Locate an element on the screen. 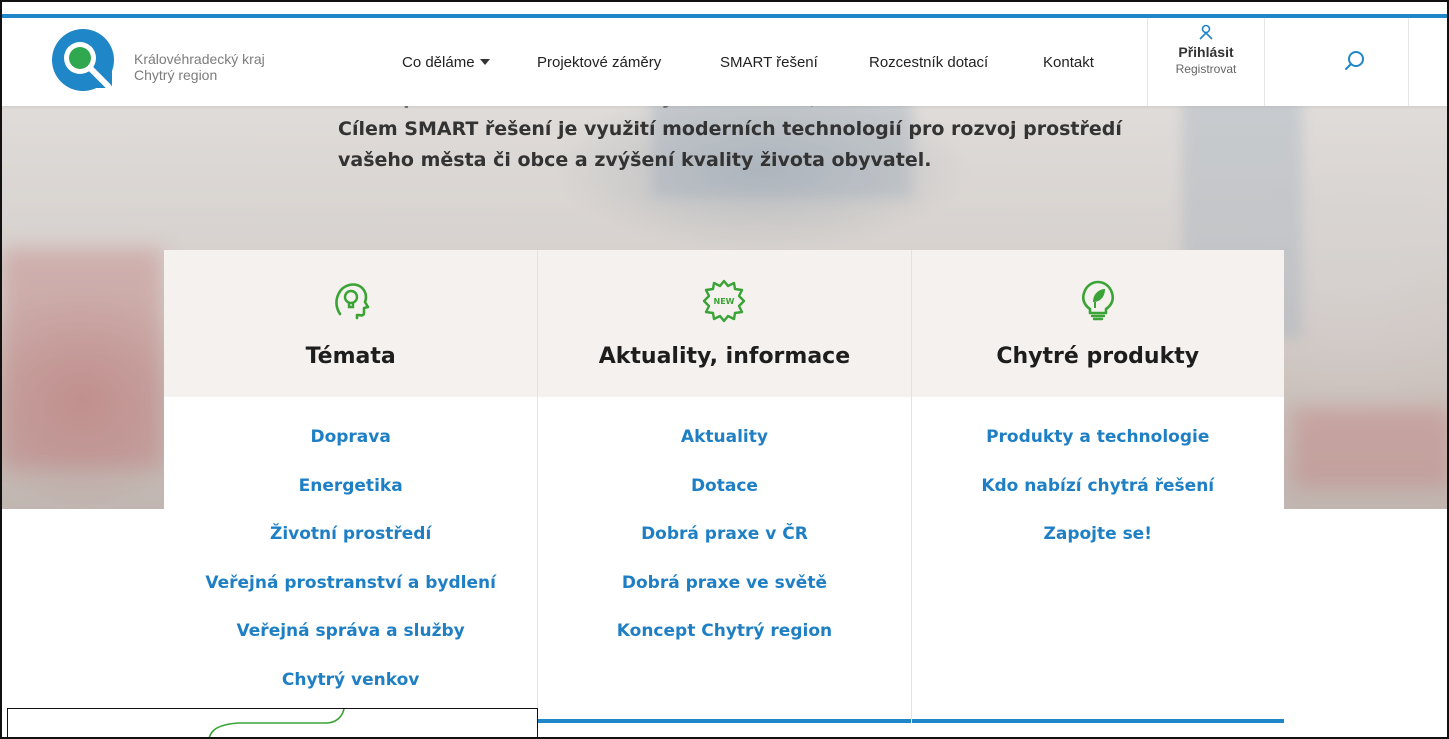 This screenshot has width=1449, height=739. search-button is located at coordinates (1355, 61).